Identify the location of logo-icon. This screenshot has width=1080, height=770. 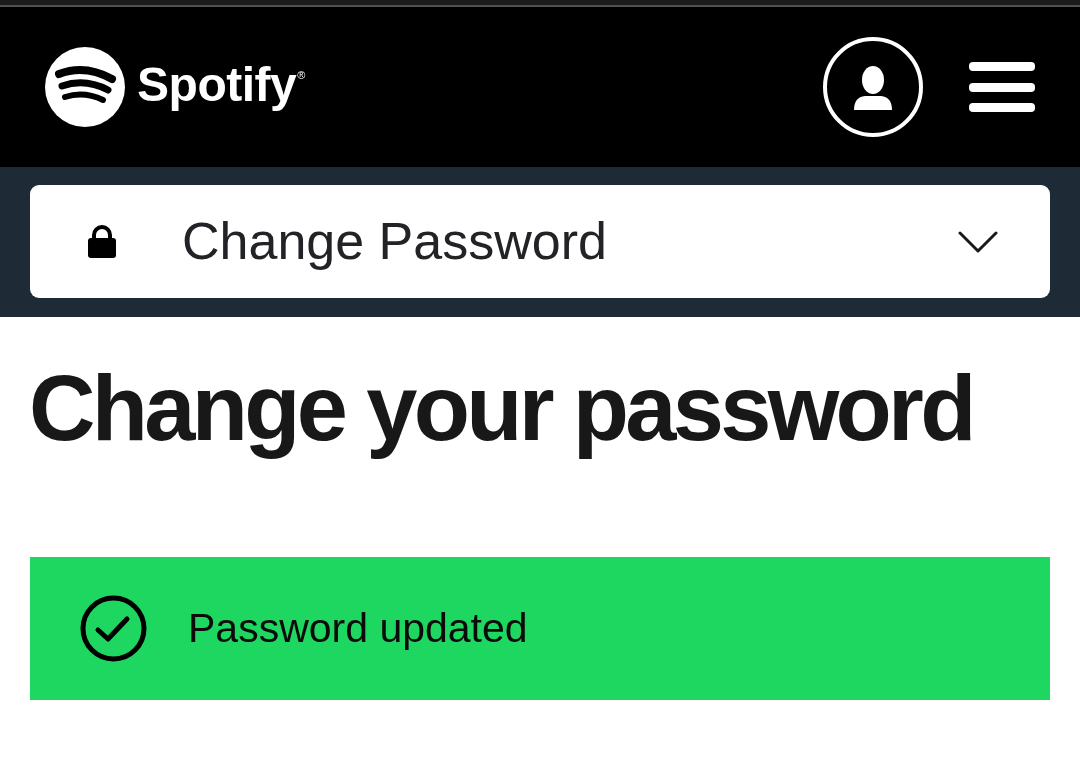
(85, 87).